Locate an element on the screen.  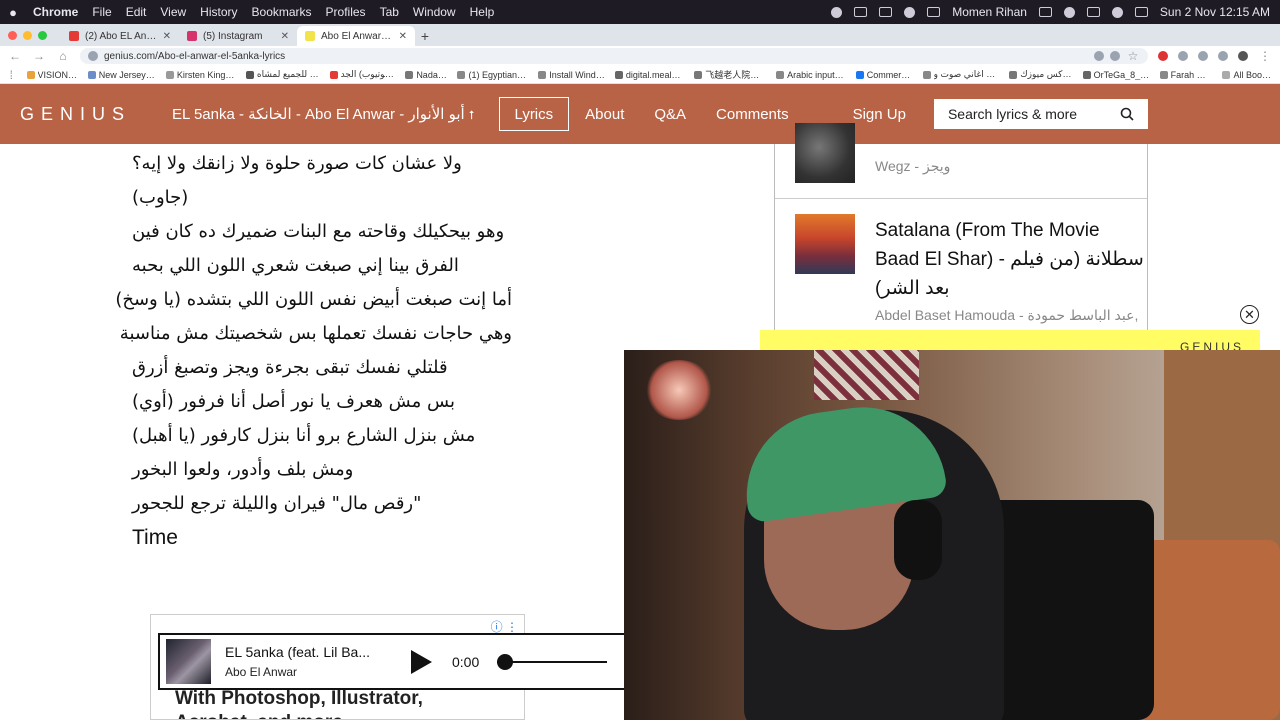
forward-icon: → is located at coordinates (39, 56).